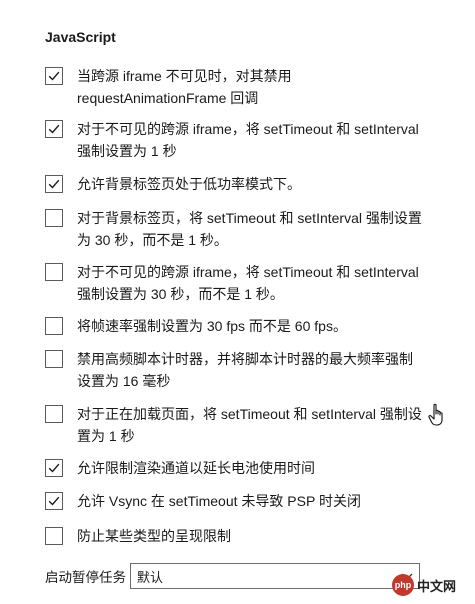  I want to click on startup-suspend-tasks-select: 默认, so click(275, 576).